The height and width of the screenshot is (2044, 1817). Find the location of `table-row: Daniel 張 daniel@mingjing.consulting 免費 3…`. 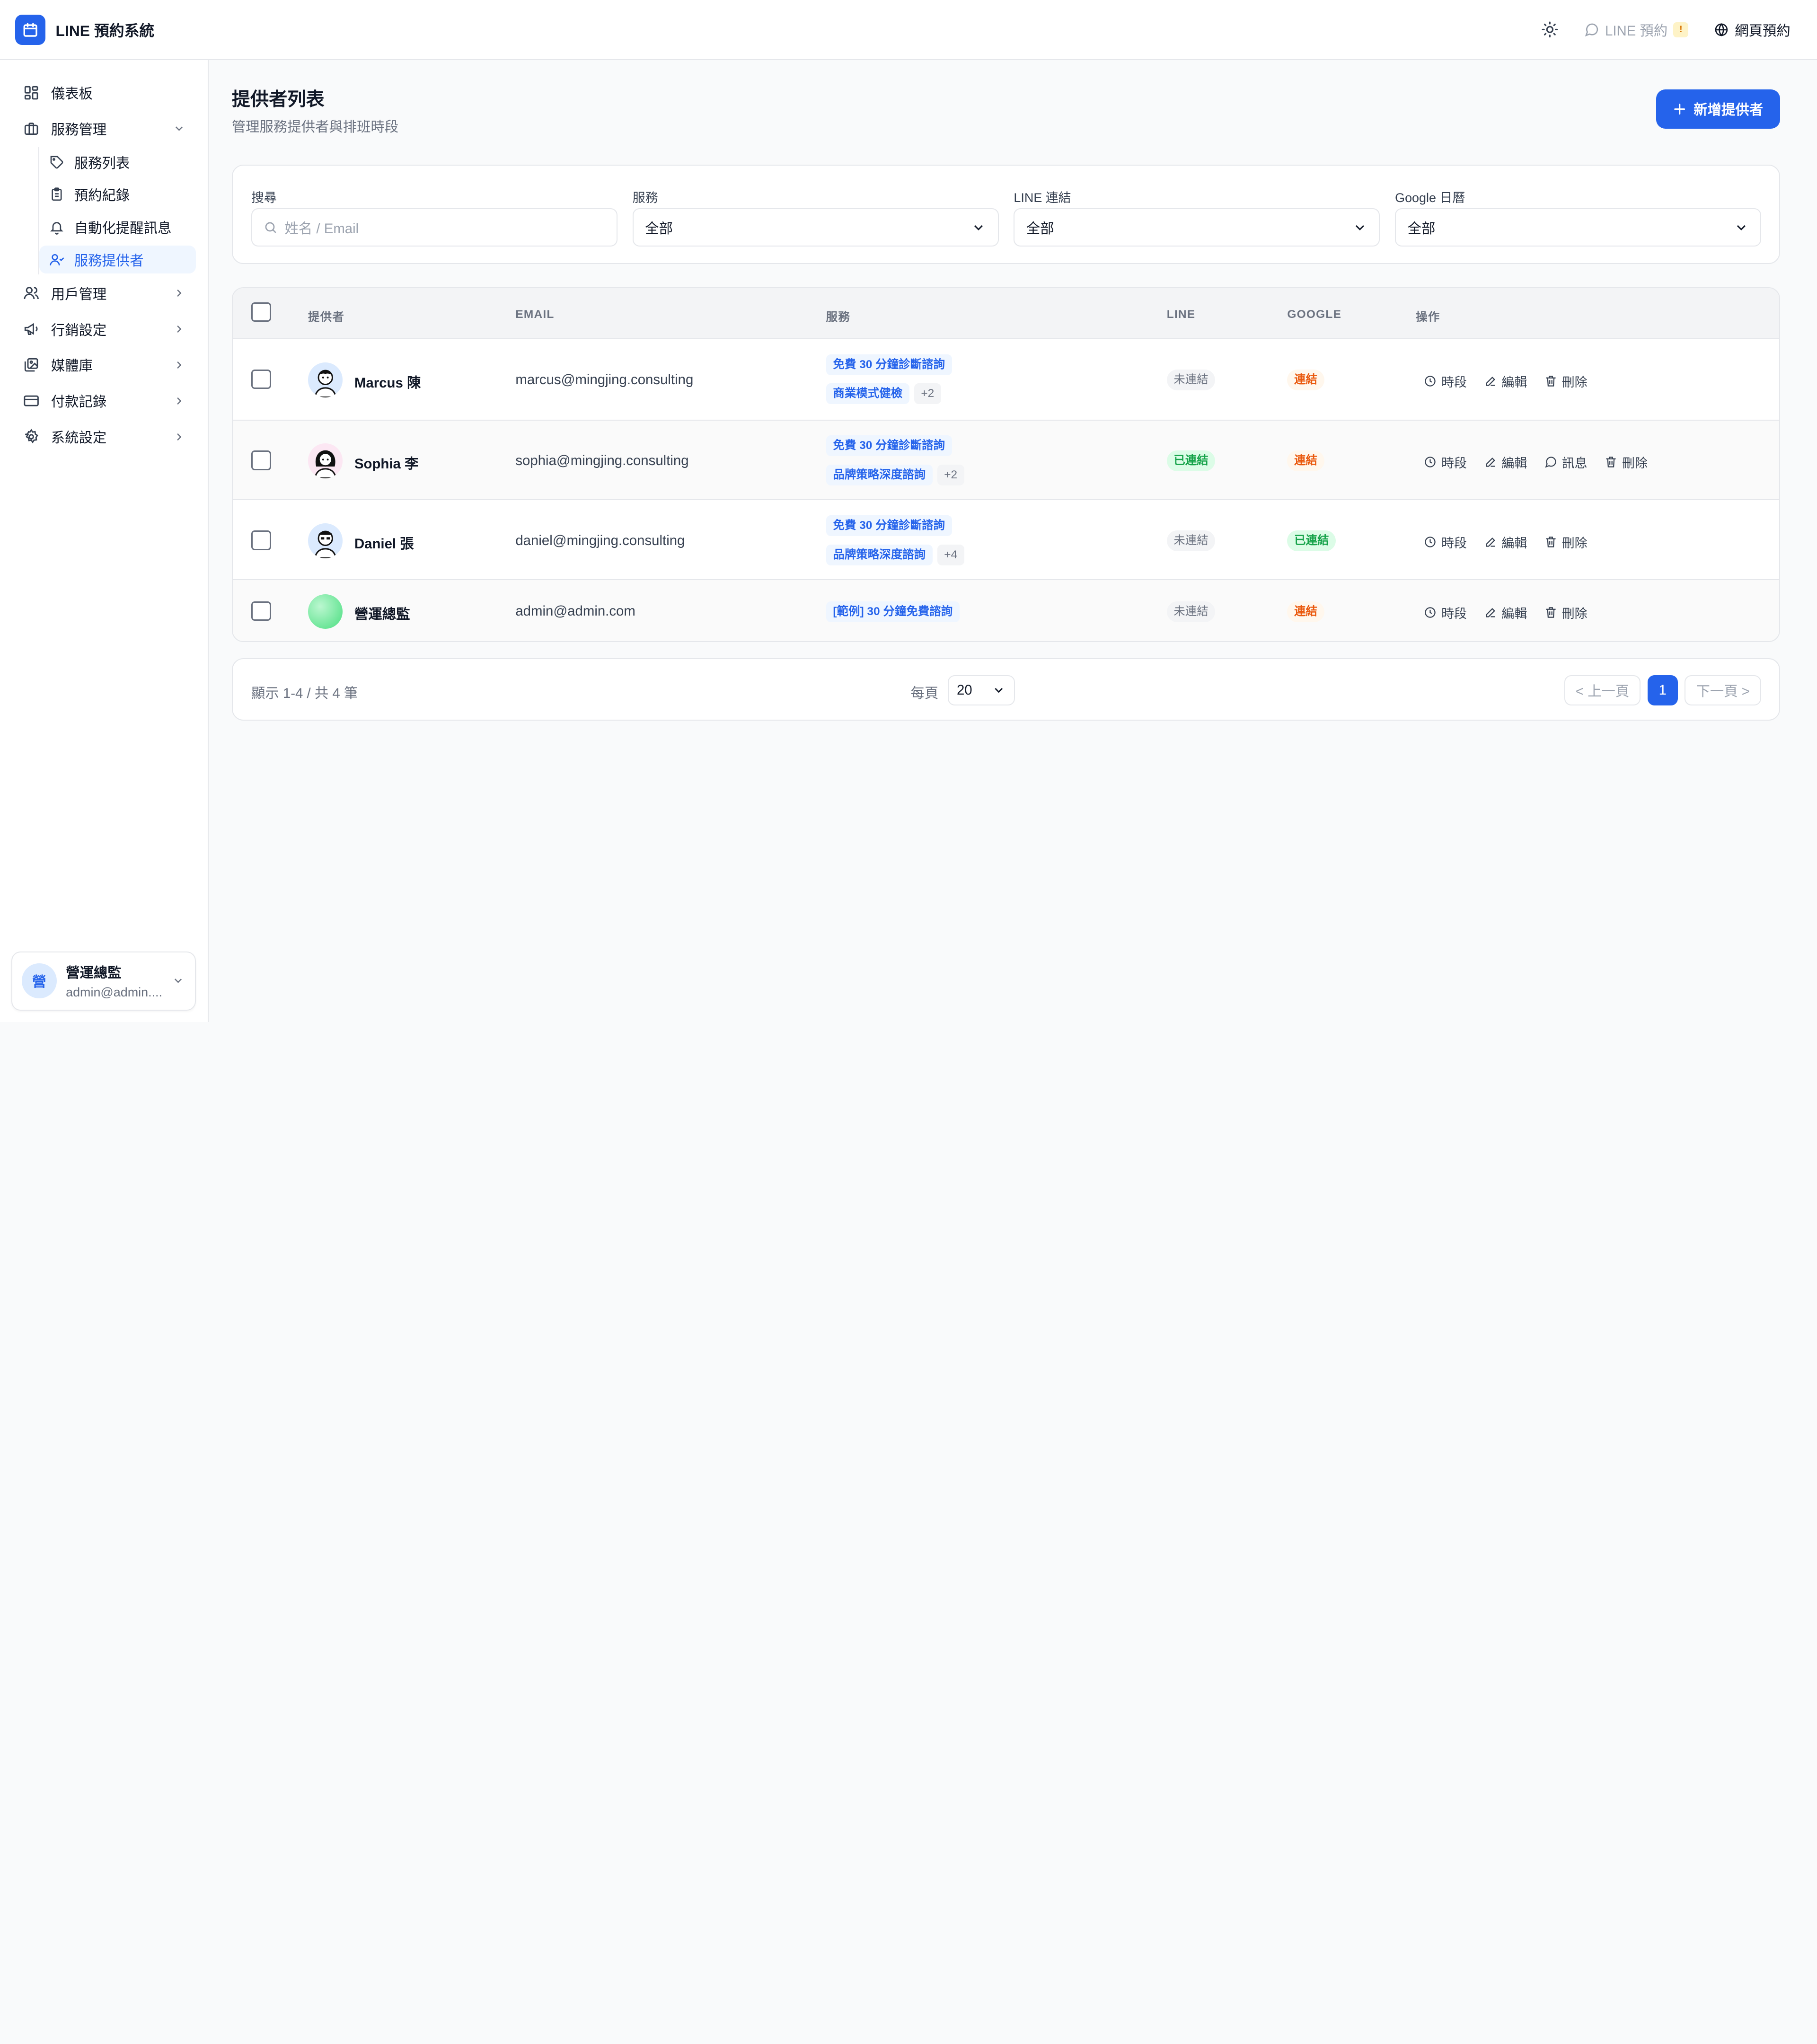

table-row: Daniel 張 daniel@mingjing.consulting 免費 3… is located at coordinates (1005, 541).